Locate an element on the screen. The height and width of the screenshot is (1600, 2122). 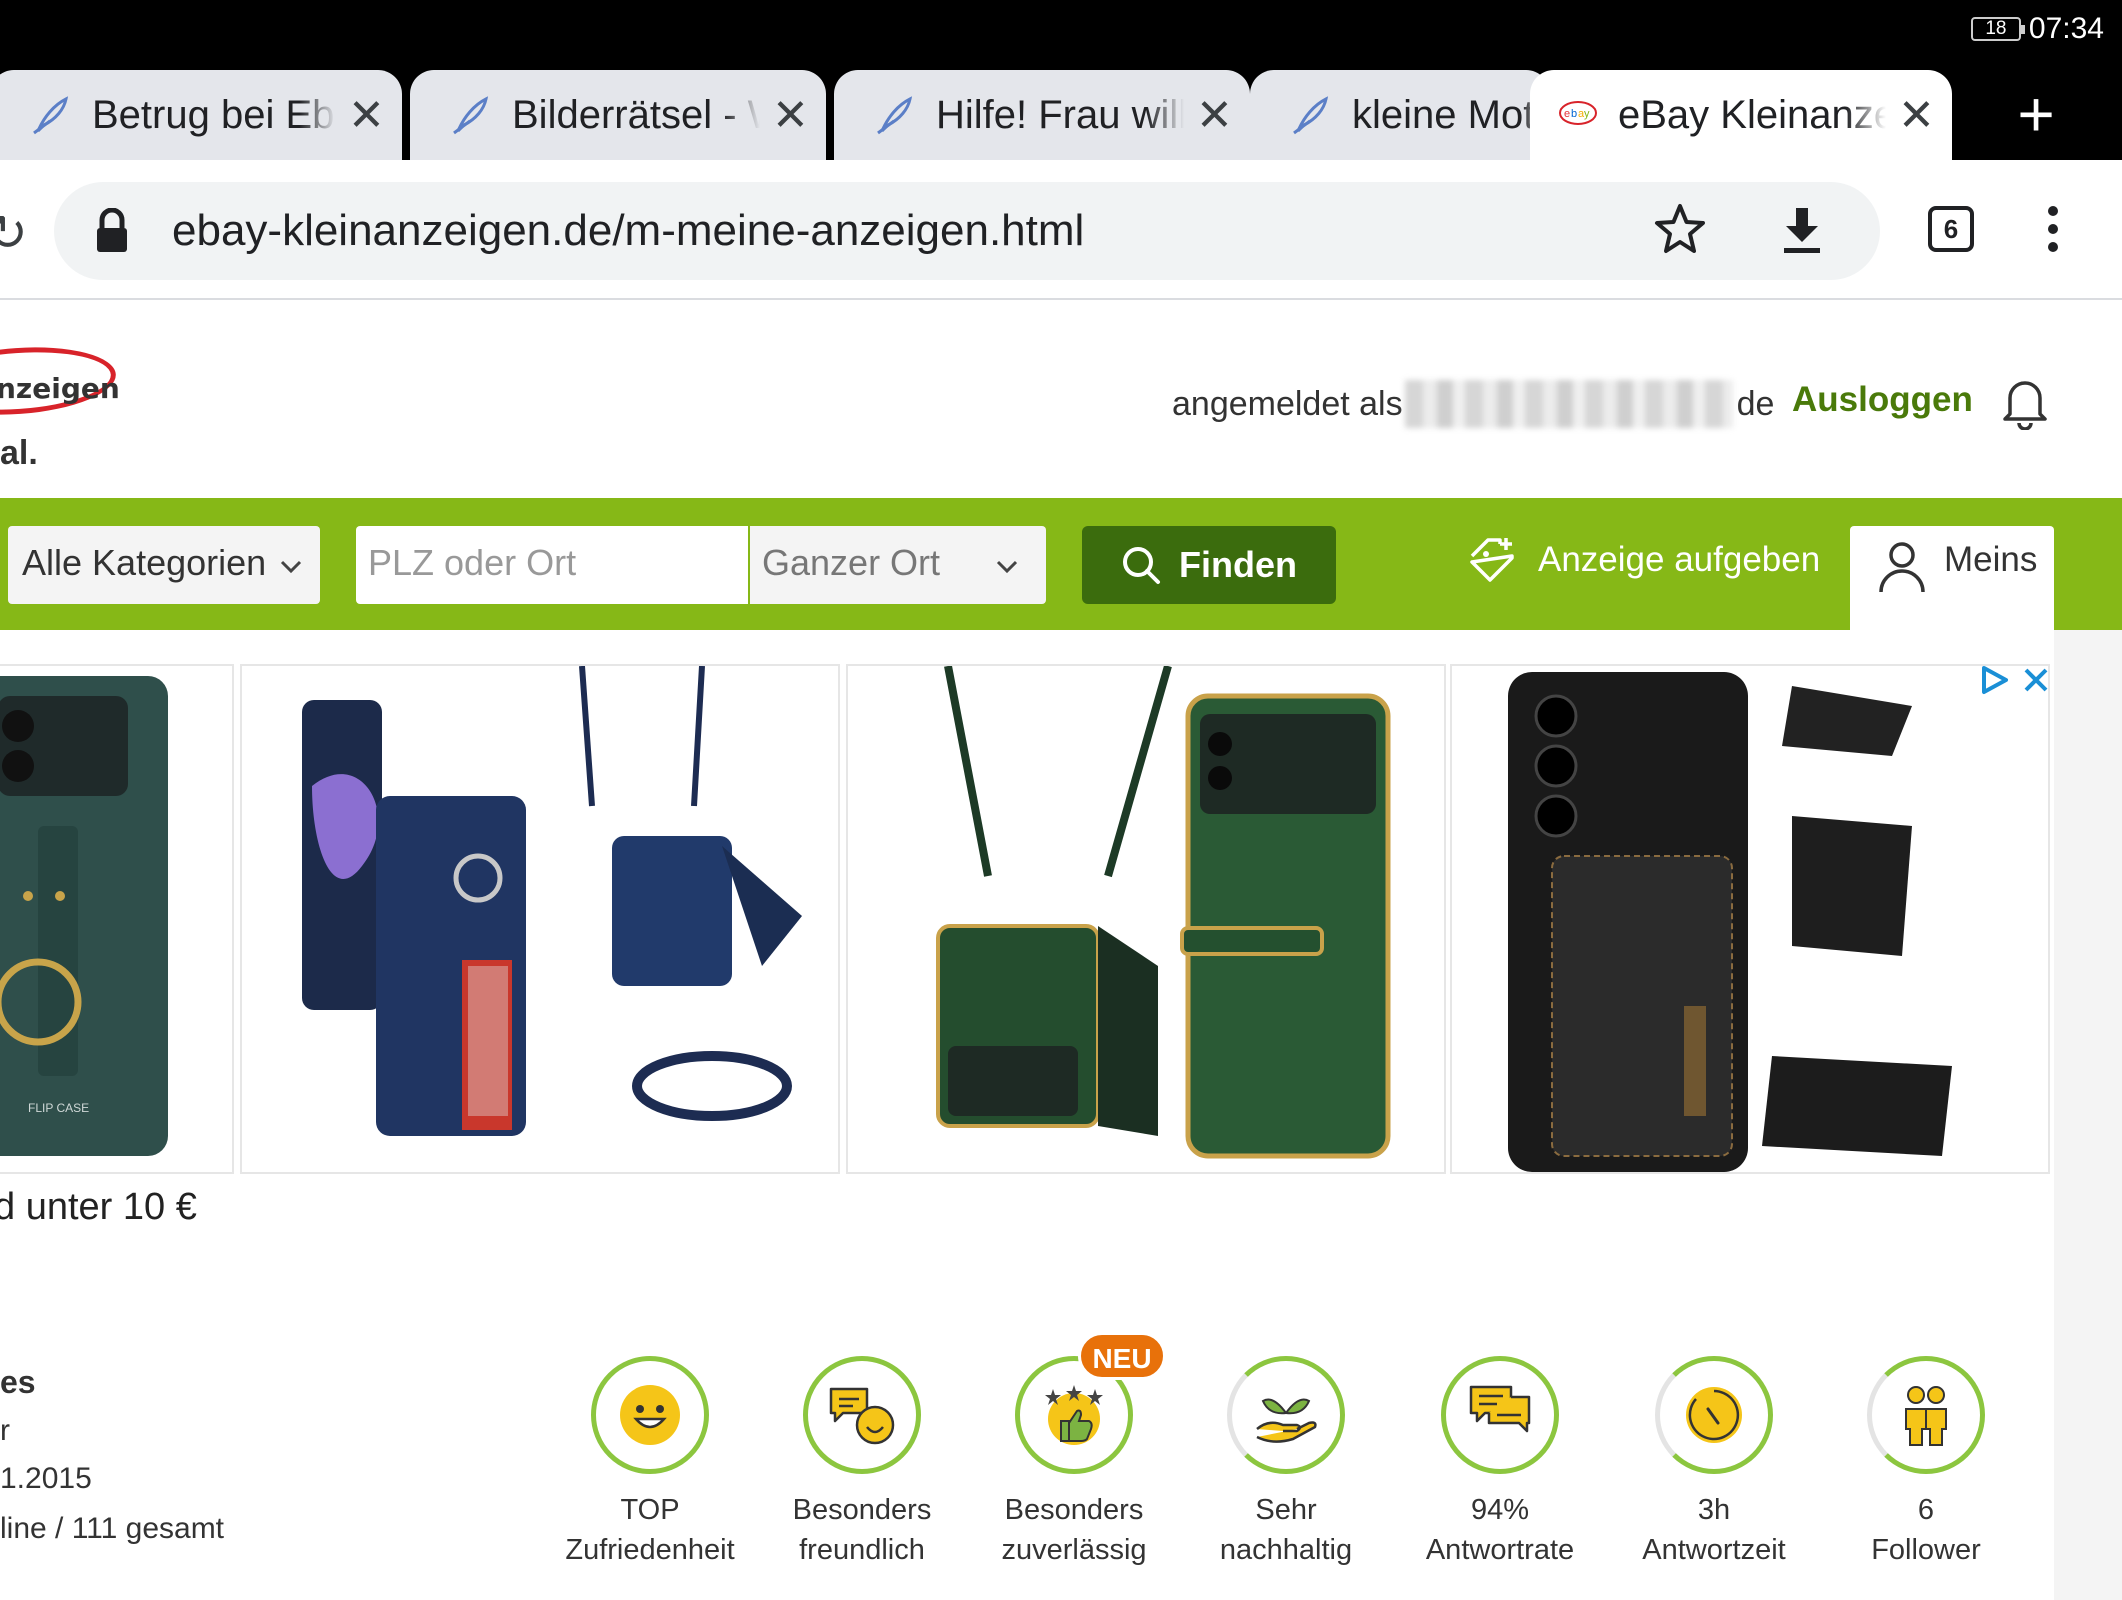
adchoices-play-icon is located at coordinates (1994, 680).